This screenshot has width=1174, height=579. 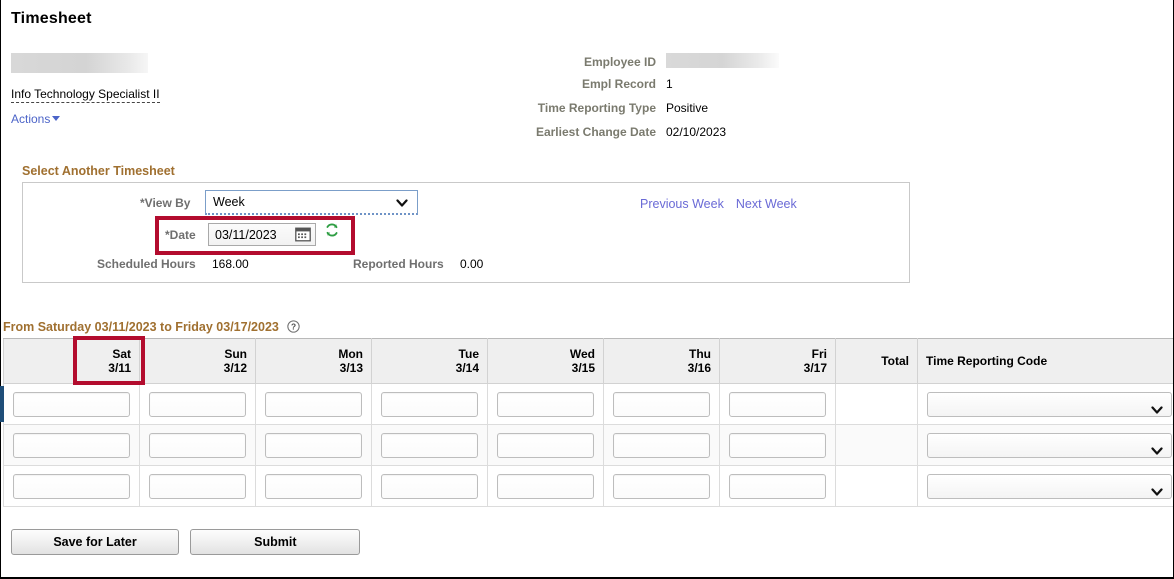 What do you see at coordinates (468, 354) in the screenshot?
I see `day-name: Tue` at bounding box center [468, 354].